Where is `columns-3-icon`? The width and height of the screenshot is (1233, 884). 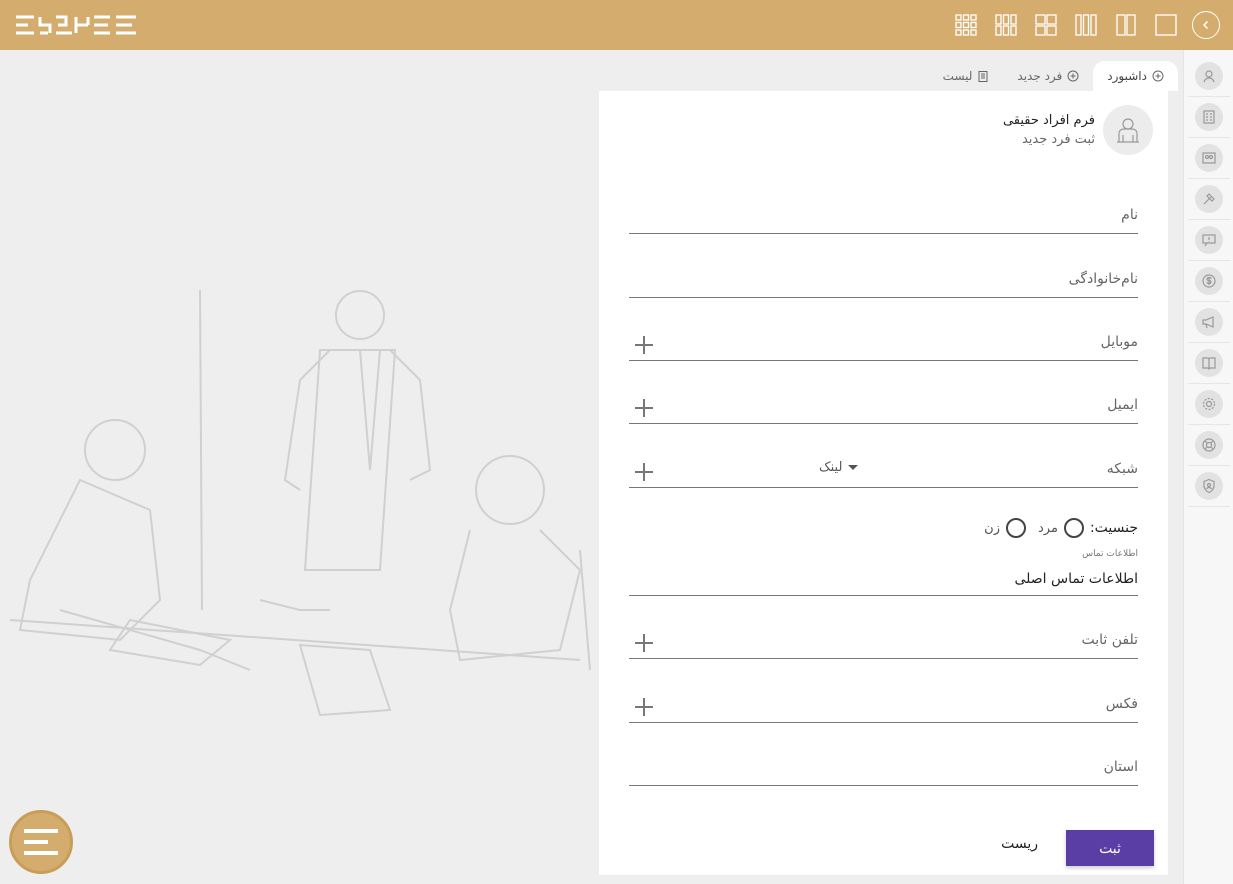
columns-3-icon is located at coordinates (1086, 25).